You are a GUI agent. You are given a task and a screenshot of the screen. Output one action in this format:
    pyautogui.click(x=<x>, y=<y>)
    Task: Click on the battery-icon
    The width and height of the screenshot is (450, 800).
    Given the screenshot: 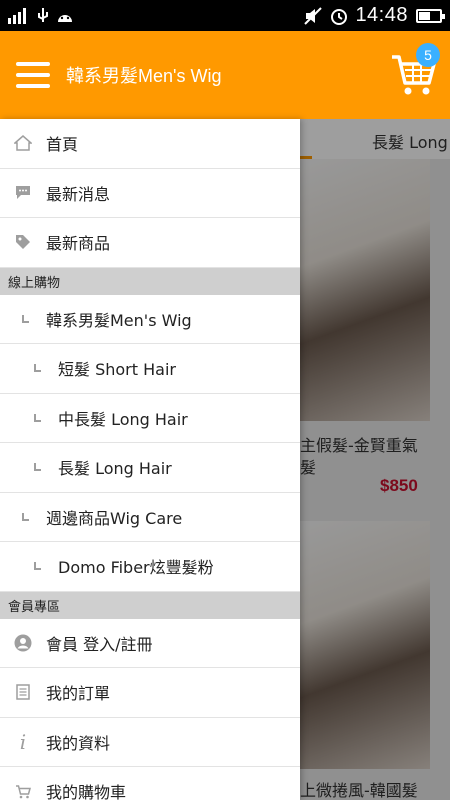 What is the action you would take?
    pyautogui.click(x=430, y=15)
    